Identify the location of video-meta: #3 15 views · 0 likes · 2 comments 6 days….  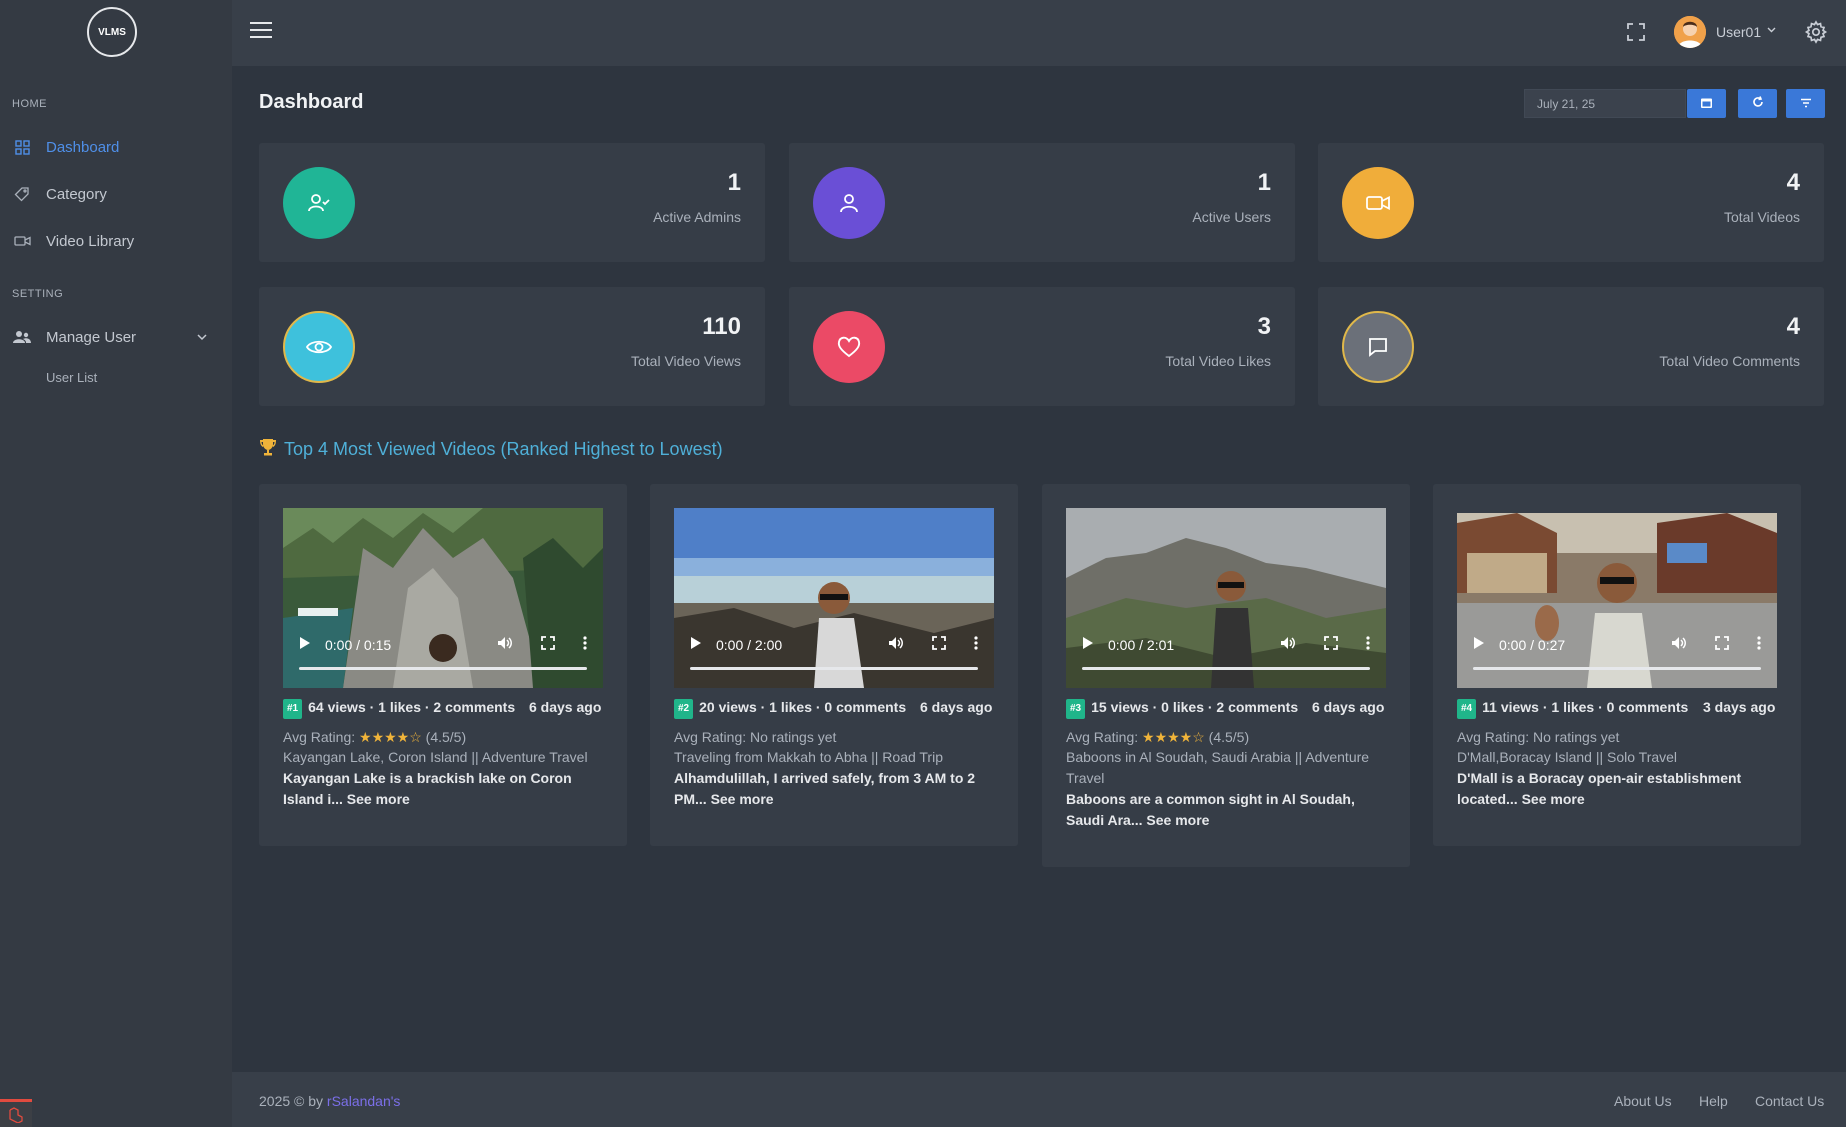
(1226, 764).